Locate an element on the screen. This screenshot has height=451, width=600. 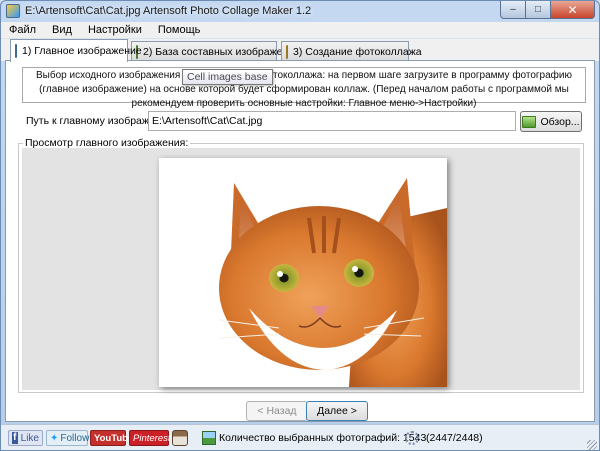
pinterest-button: Pinterest is located at coordinates (150, 438).